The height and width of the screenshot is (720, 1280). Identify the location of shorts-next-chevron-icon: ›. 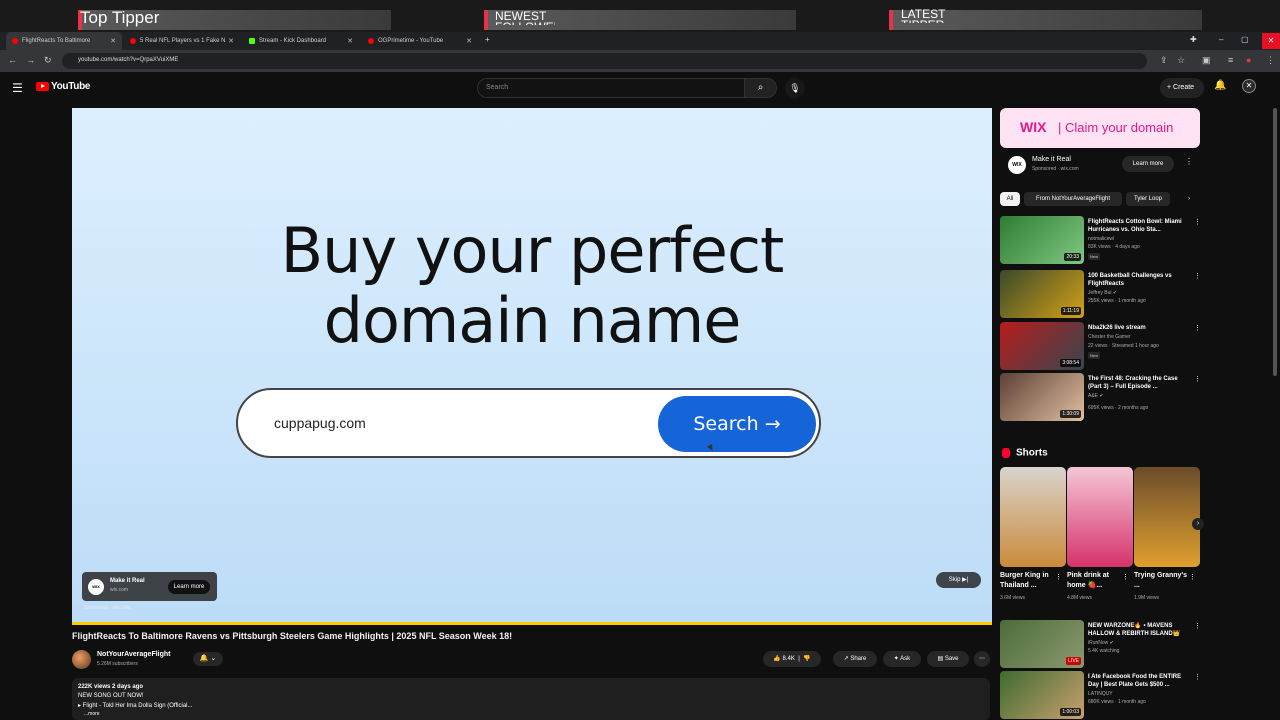
(1198, 524).